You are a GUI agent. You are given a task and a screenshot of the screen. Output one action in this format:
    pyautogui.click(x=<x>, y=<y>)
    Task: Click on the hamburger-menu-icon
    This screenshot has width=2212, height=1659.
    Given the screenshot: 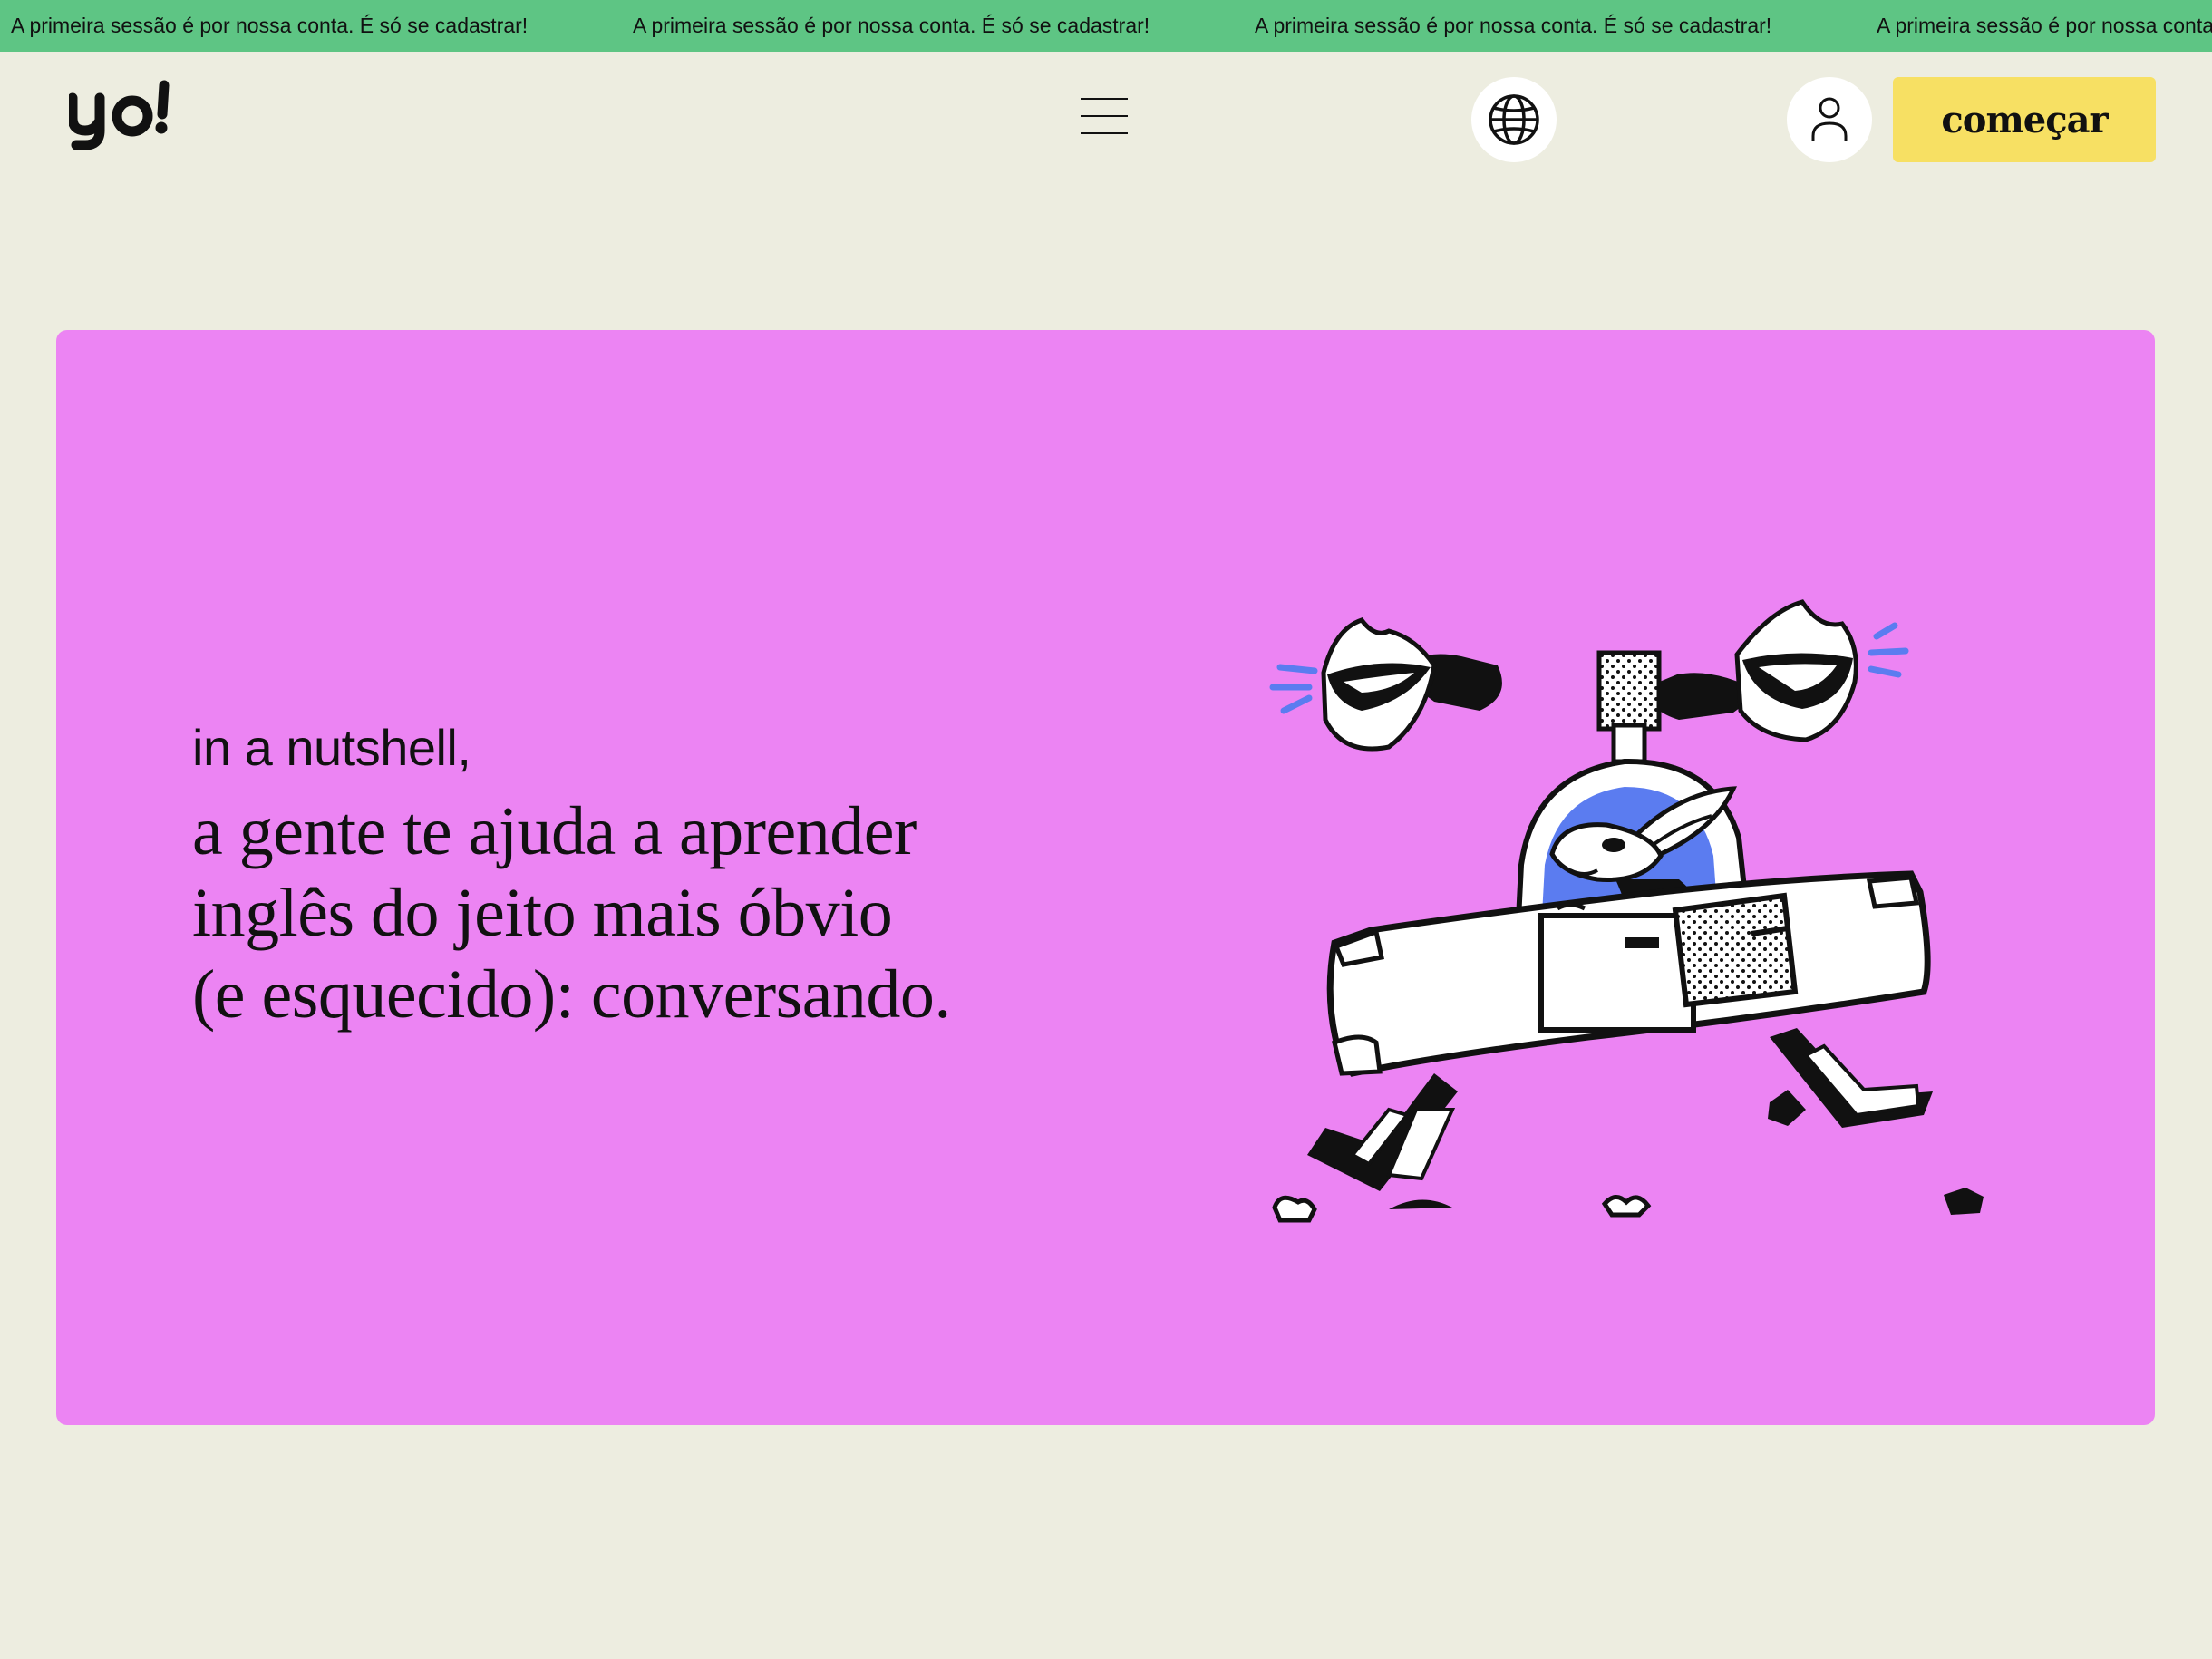 What is the action you would take?
    pyautogui.click(x=1104, y=99)
    